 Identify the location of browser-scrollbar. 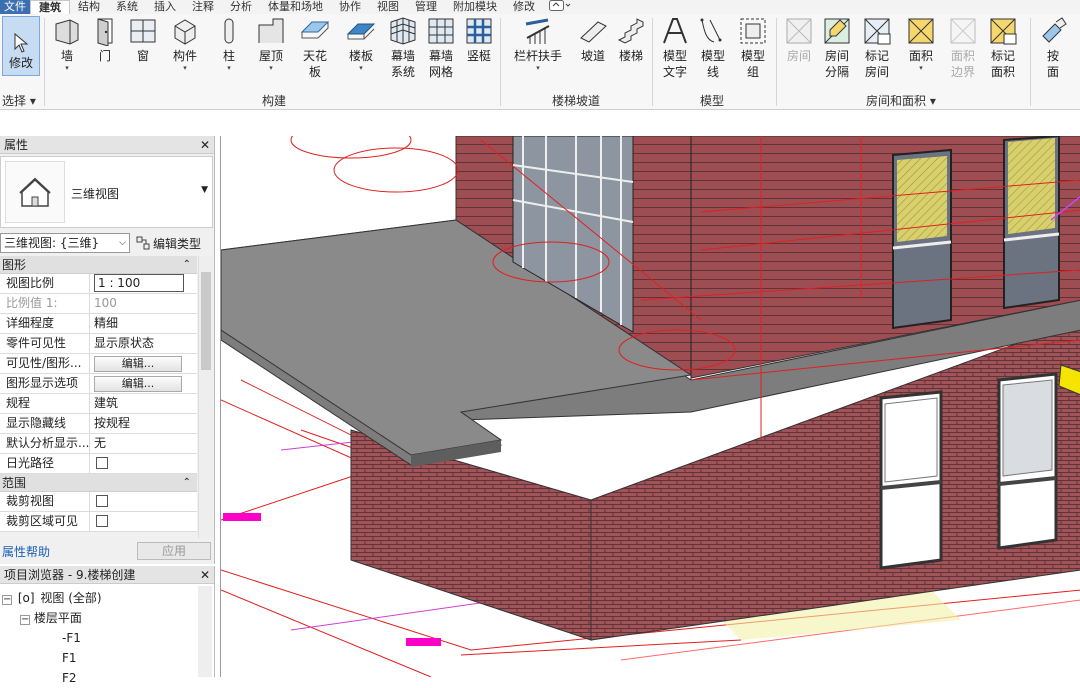
(205, 631).